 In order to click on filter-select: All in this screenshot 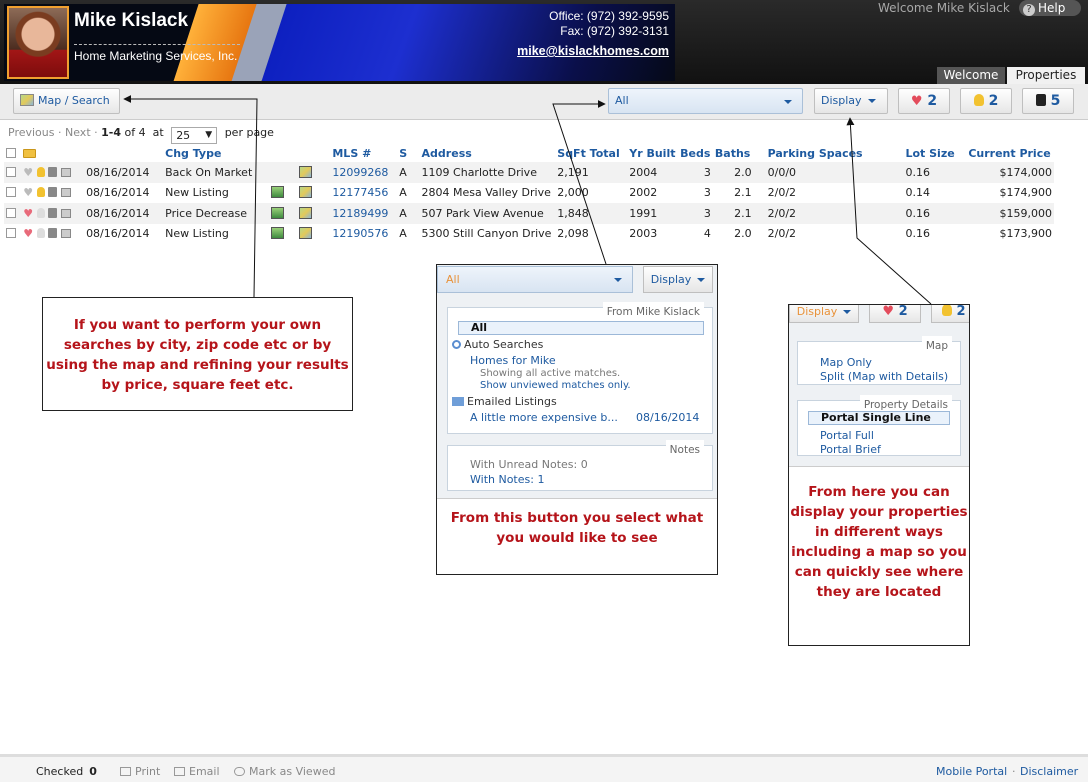, I will do `click(705, 101)`.